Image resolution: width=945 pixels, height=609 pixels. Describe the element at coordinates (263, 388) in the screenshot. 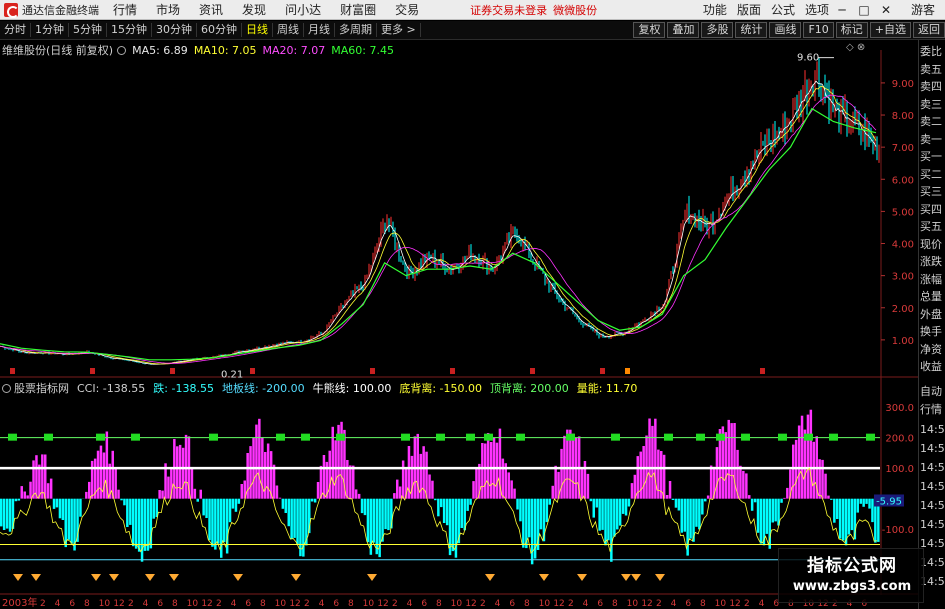

I see `floor-line-value: 地板线: -200.00` at that location.